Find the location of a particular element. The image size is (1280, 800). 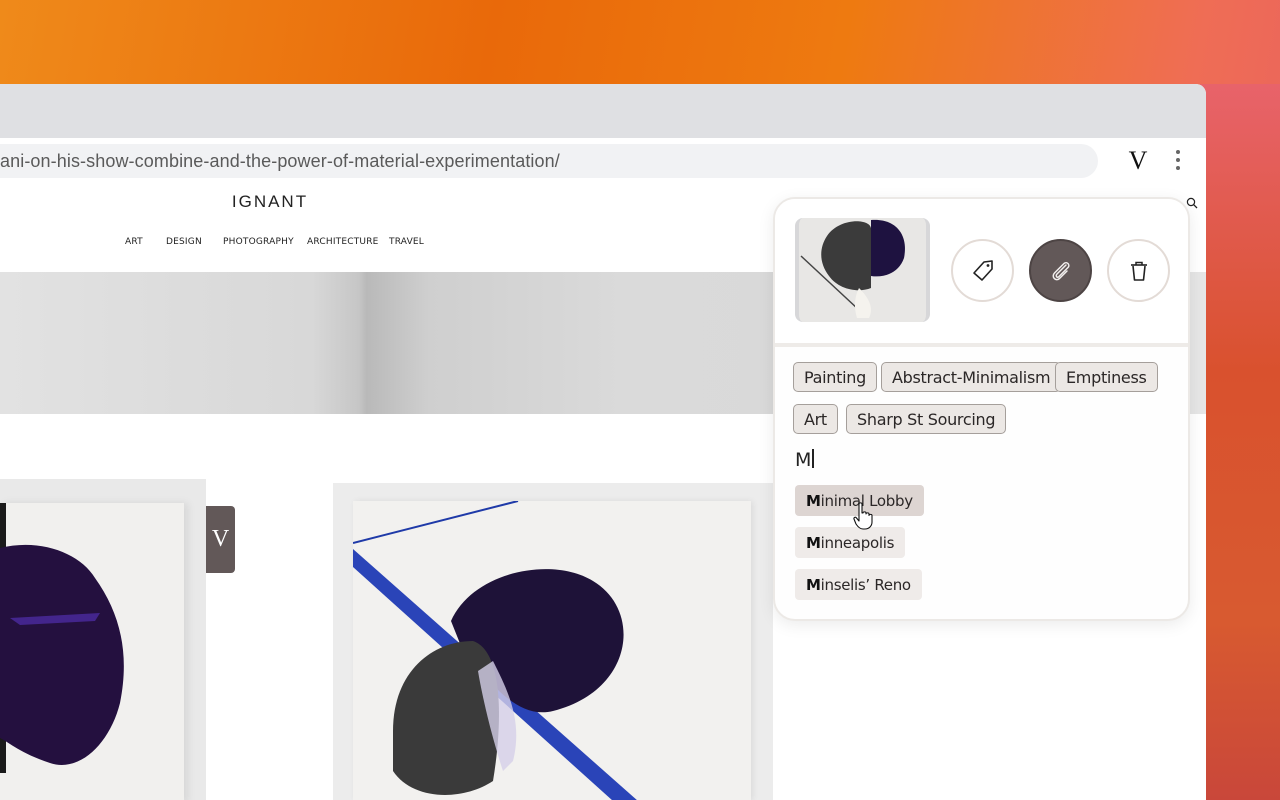

suggestion-rest: inselis’ Reno is located at coordinates (865, 584).